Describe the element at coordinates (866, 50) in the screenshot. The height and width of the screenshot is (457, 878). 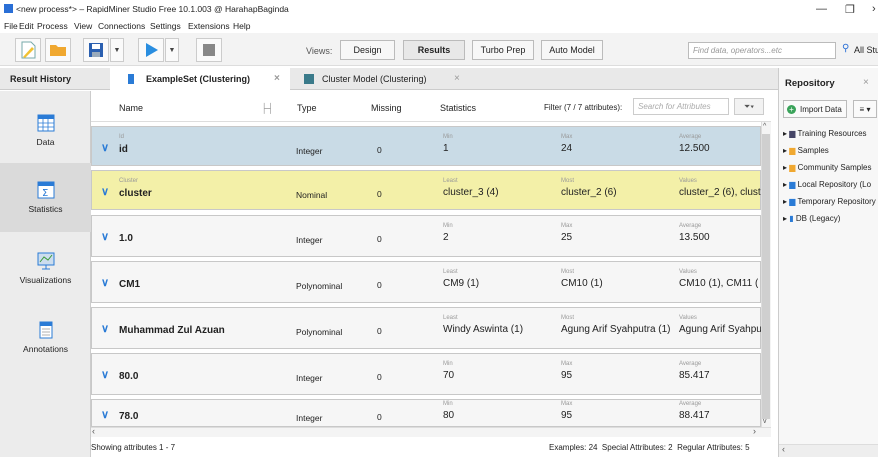
I see `all-studio-dropdown: All Studio` at that location.